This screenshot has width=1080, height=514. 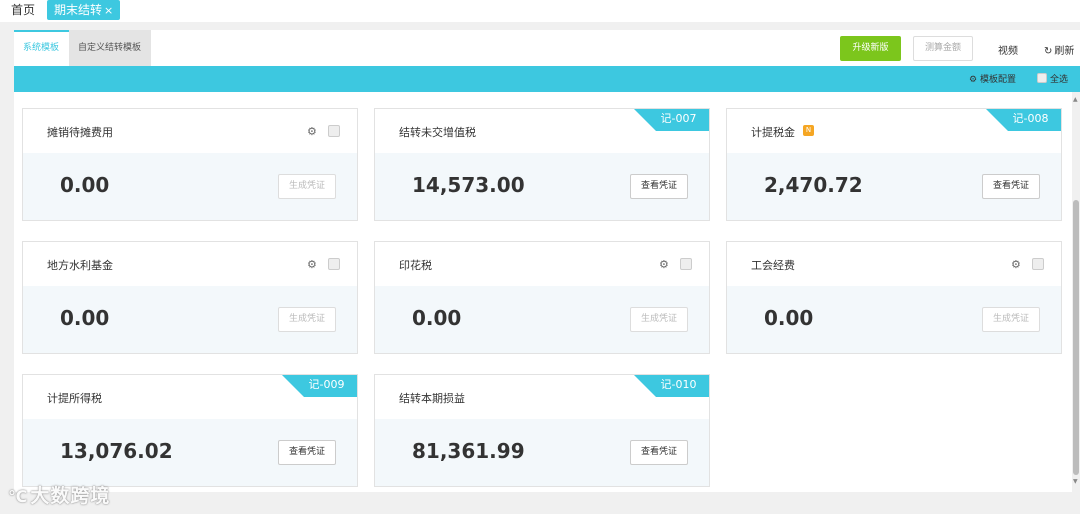 I want to click on card-transfer-unpaid-vat: 结转未交增值税 记-007 14,573.00 查看凭证, so click(x=542, y=164).